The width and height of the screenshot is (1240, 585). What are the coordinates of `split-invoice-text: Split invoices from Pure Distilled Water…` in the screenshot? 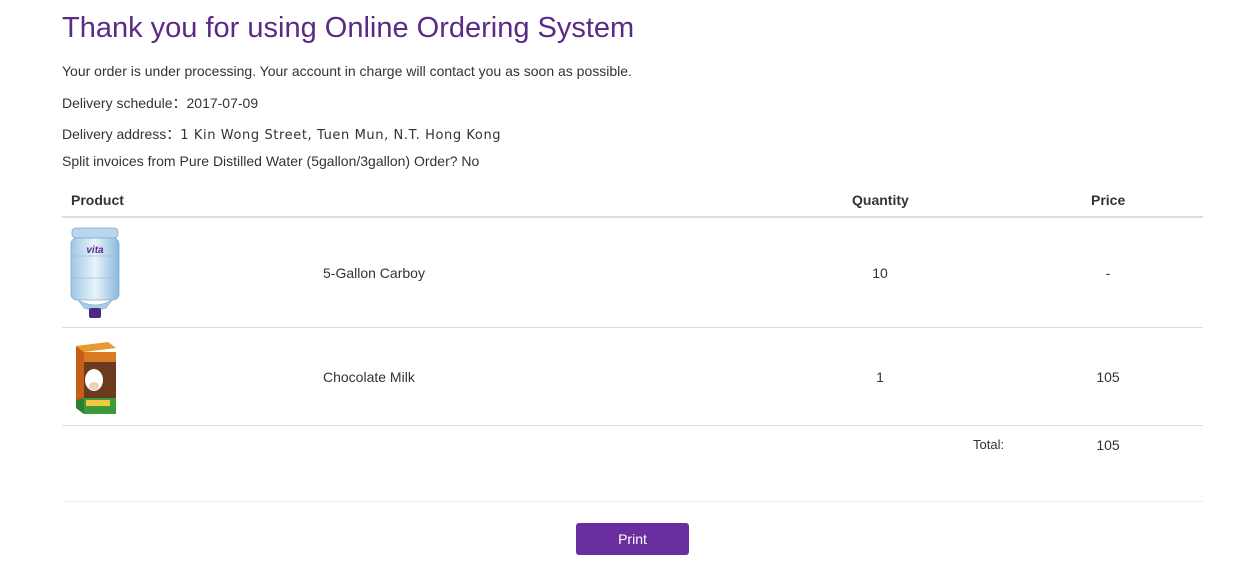 It's located at (271, 161).